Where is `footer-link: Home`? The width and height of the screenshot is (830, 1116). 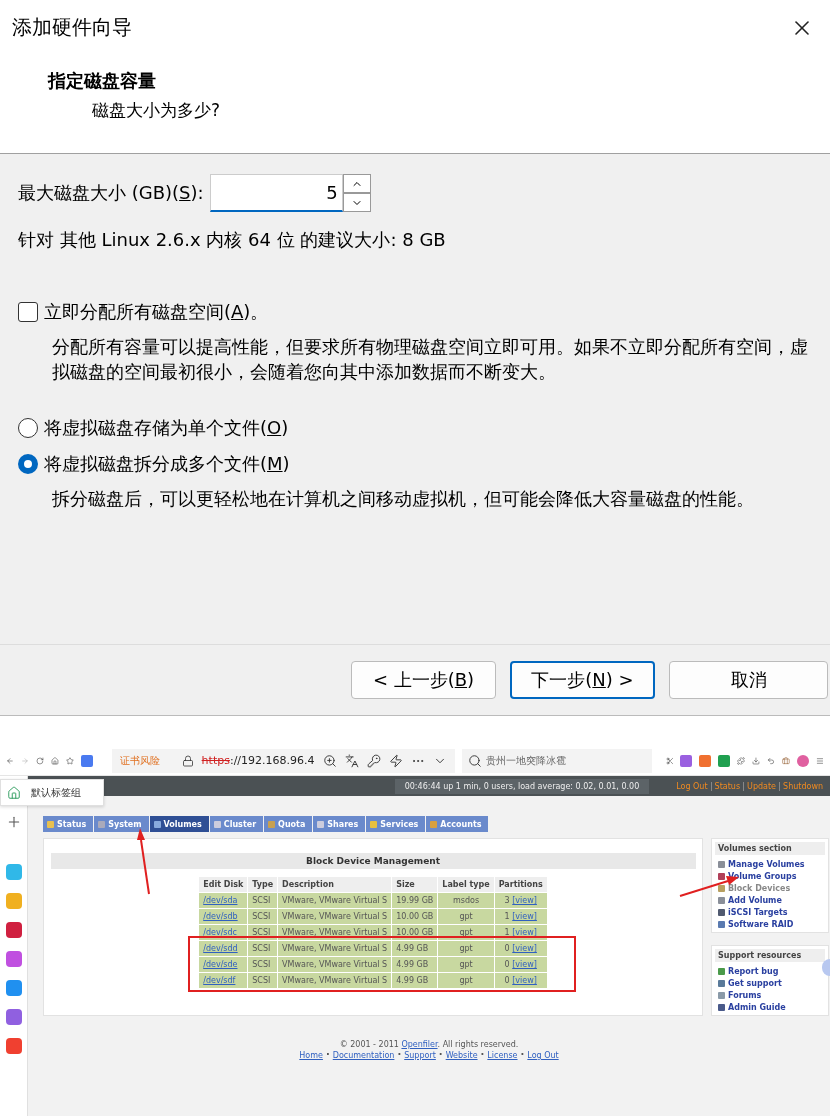 footer-link: Home is located at coordinates (311, 1055).